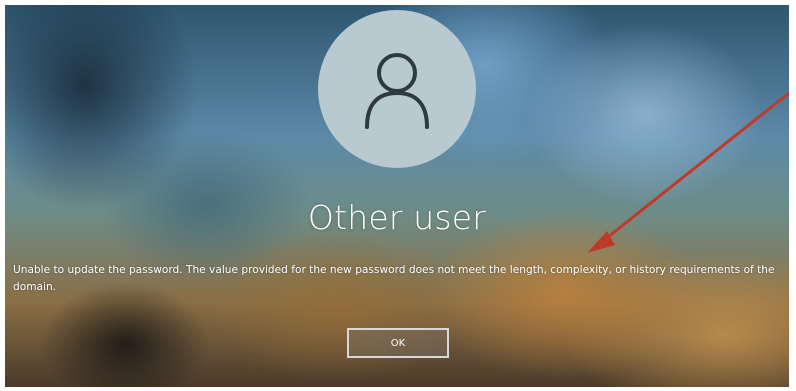 The image size is (796, 391). What do you see at coordinates (398, 343) in the screenshot?
I see `ok-button: OK` at bounding box center [398, 343].